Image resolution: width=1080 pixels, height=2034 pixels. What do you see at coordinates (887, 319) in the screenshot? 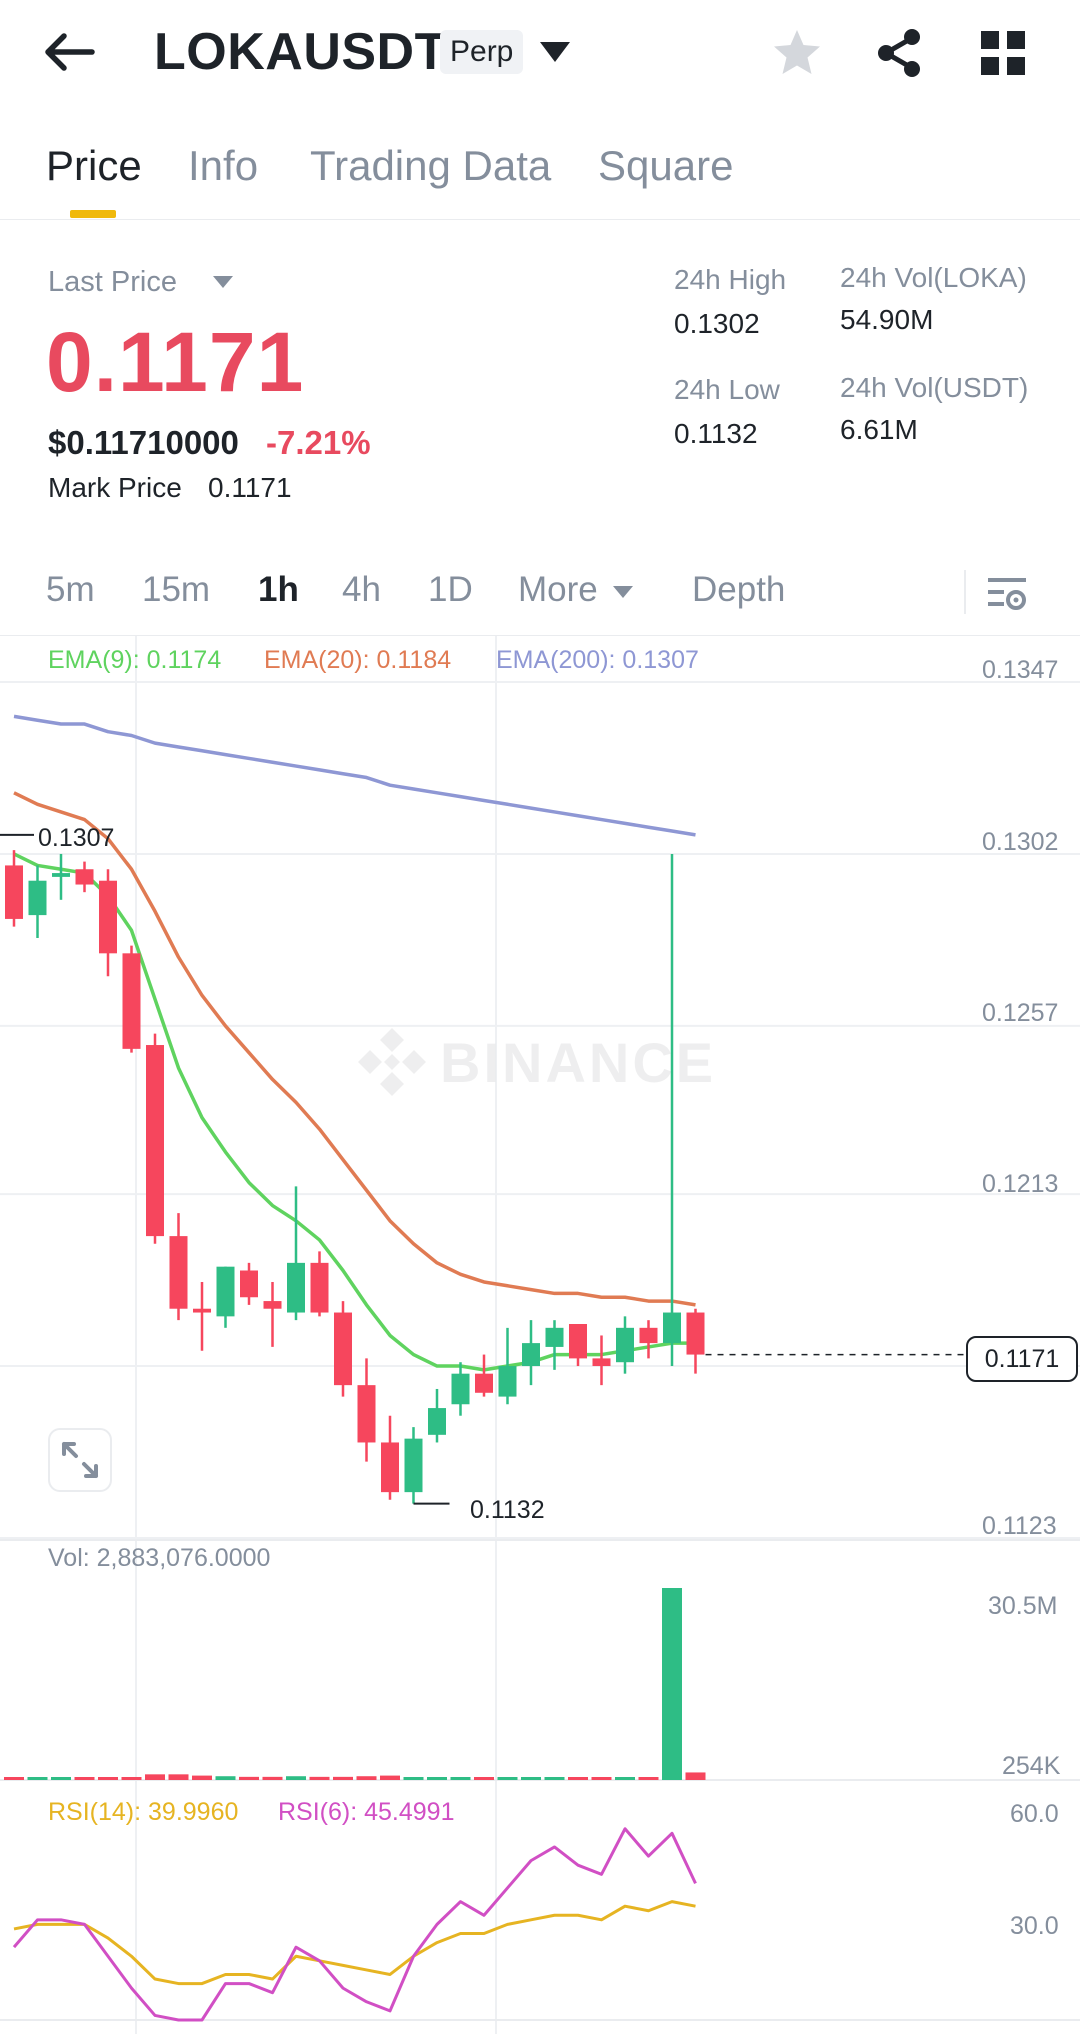
I see `vol-base-24h-value: 54.90M` at bounding box center [887, 319].